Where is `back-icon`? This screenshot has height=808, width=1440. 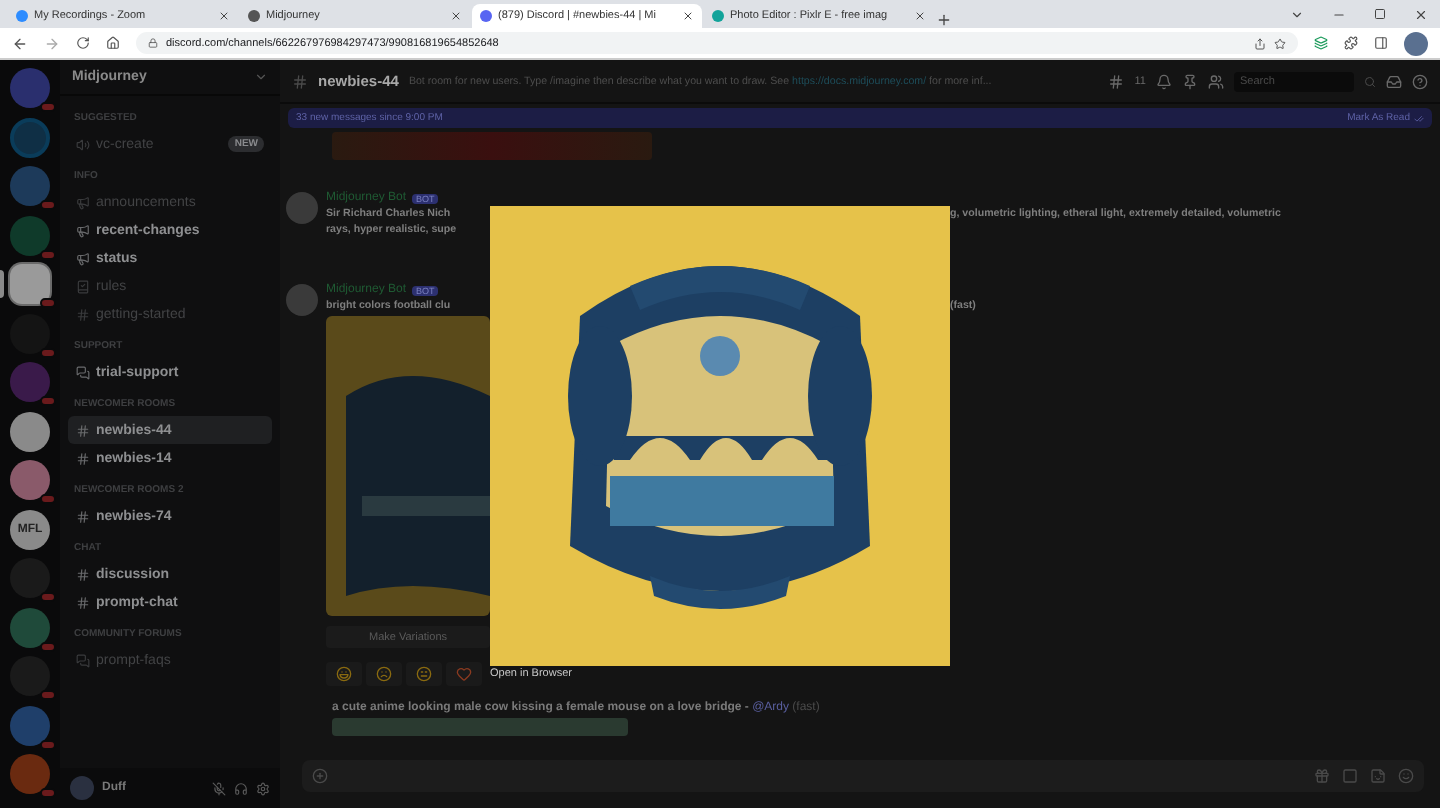
back-icon is located at coordinates (20, 43).